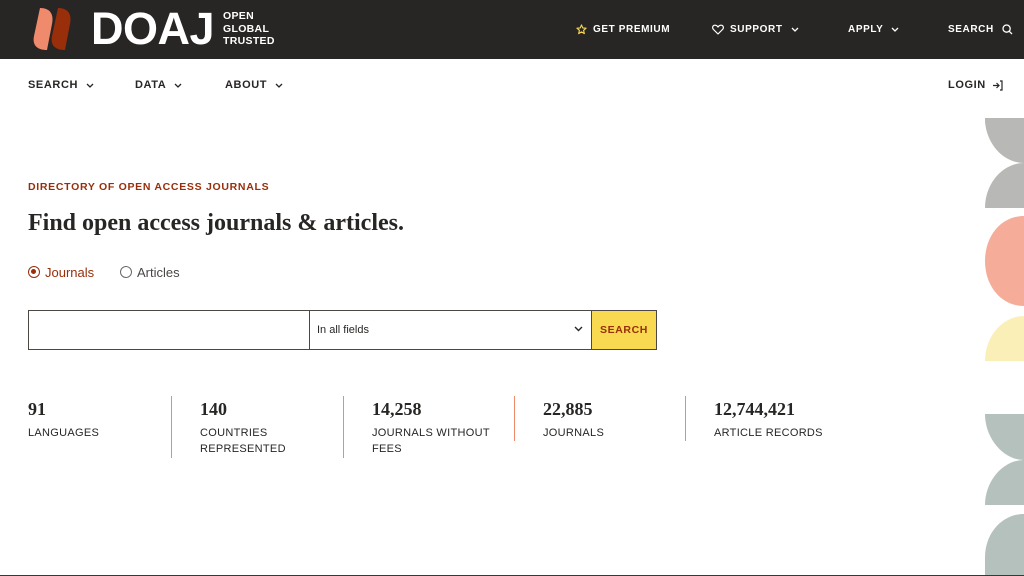  Describe the element at coordinates (623, 29) in the screenshot. I see `get-premium-link: GET PREMIUM` at that location.